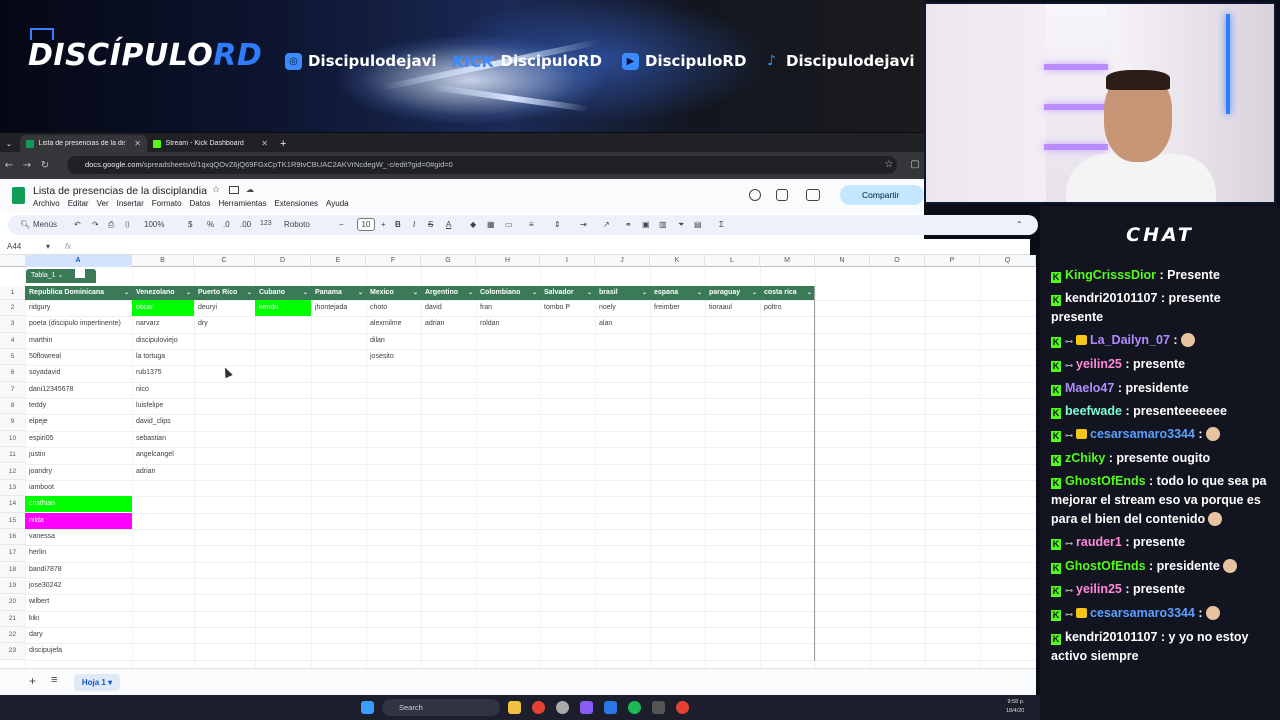 The height and width of the screenshot is (720, 1280). I want to click on comments-icon, so click(782, 195).